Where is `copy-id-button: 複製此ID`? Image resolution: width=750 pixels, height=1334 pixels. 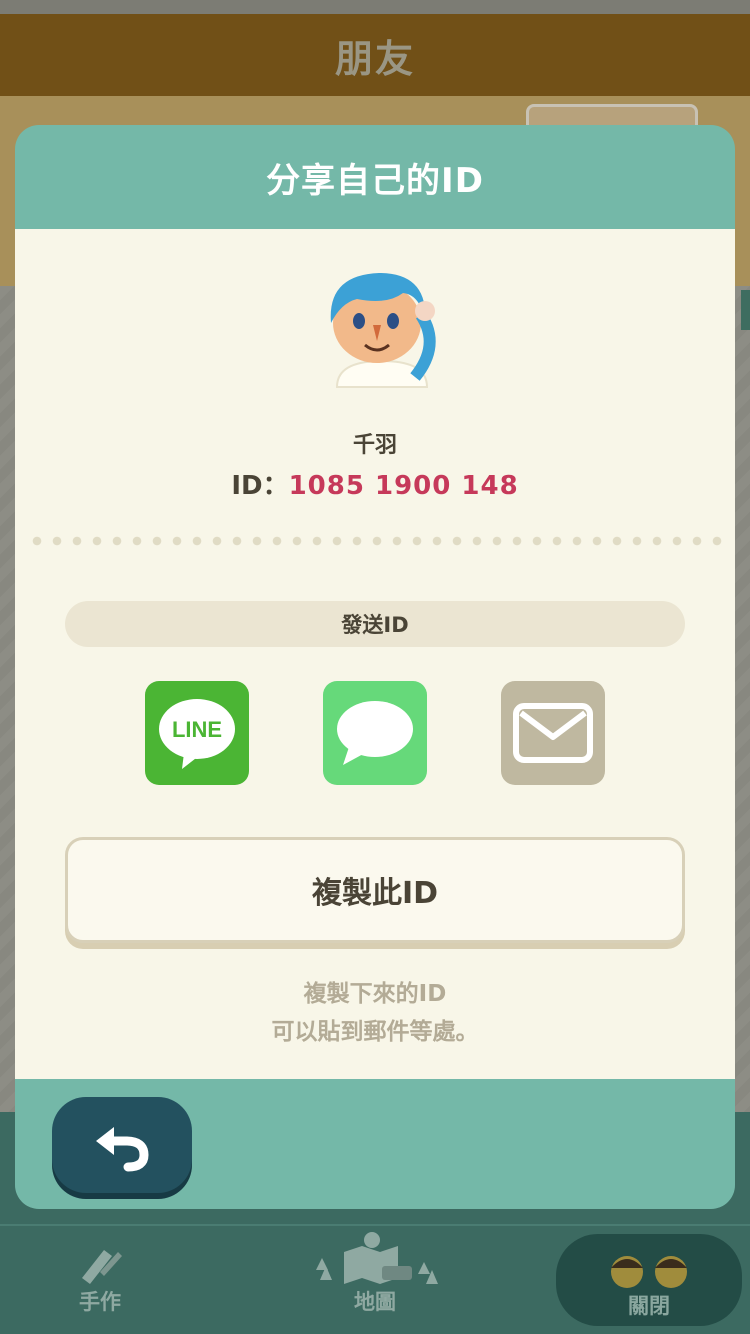 copy-id-button: 複製此ID is located at coordinates (375, 890).